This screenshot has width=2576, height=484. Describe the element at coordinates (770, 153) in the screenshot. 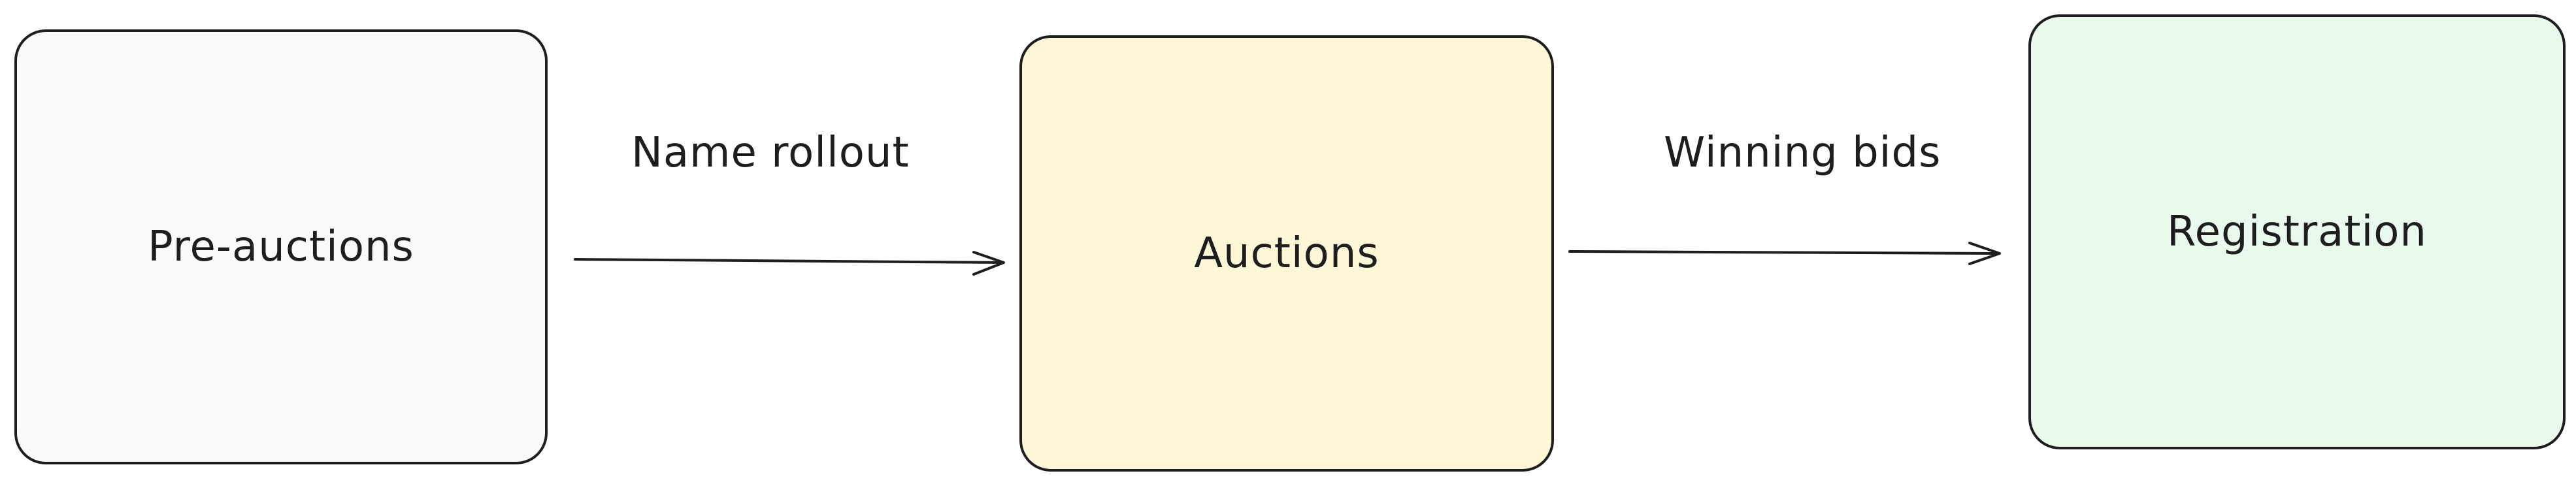

I see `name-rollout-label: Name rollout` at that location.